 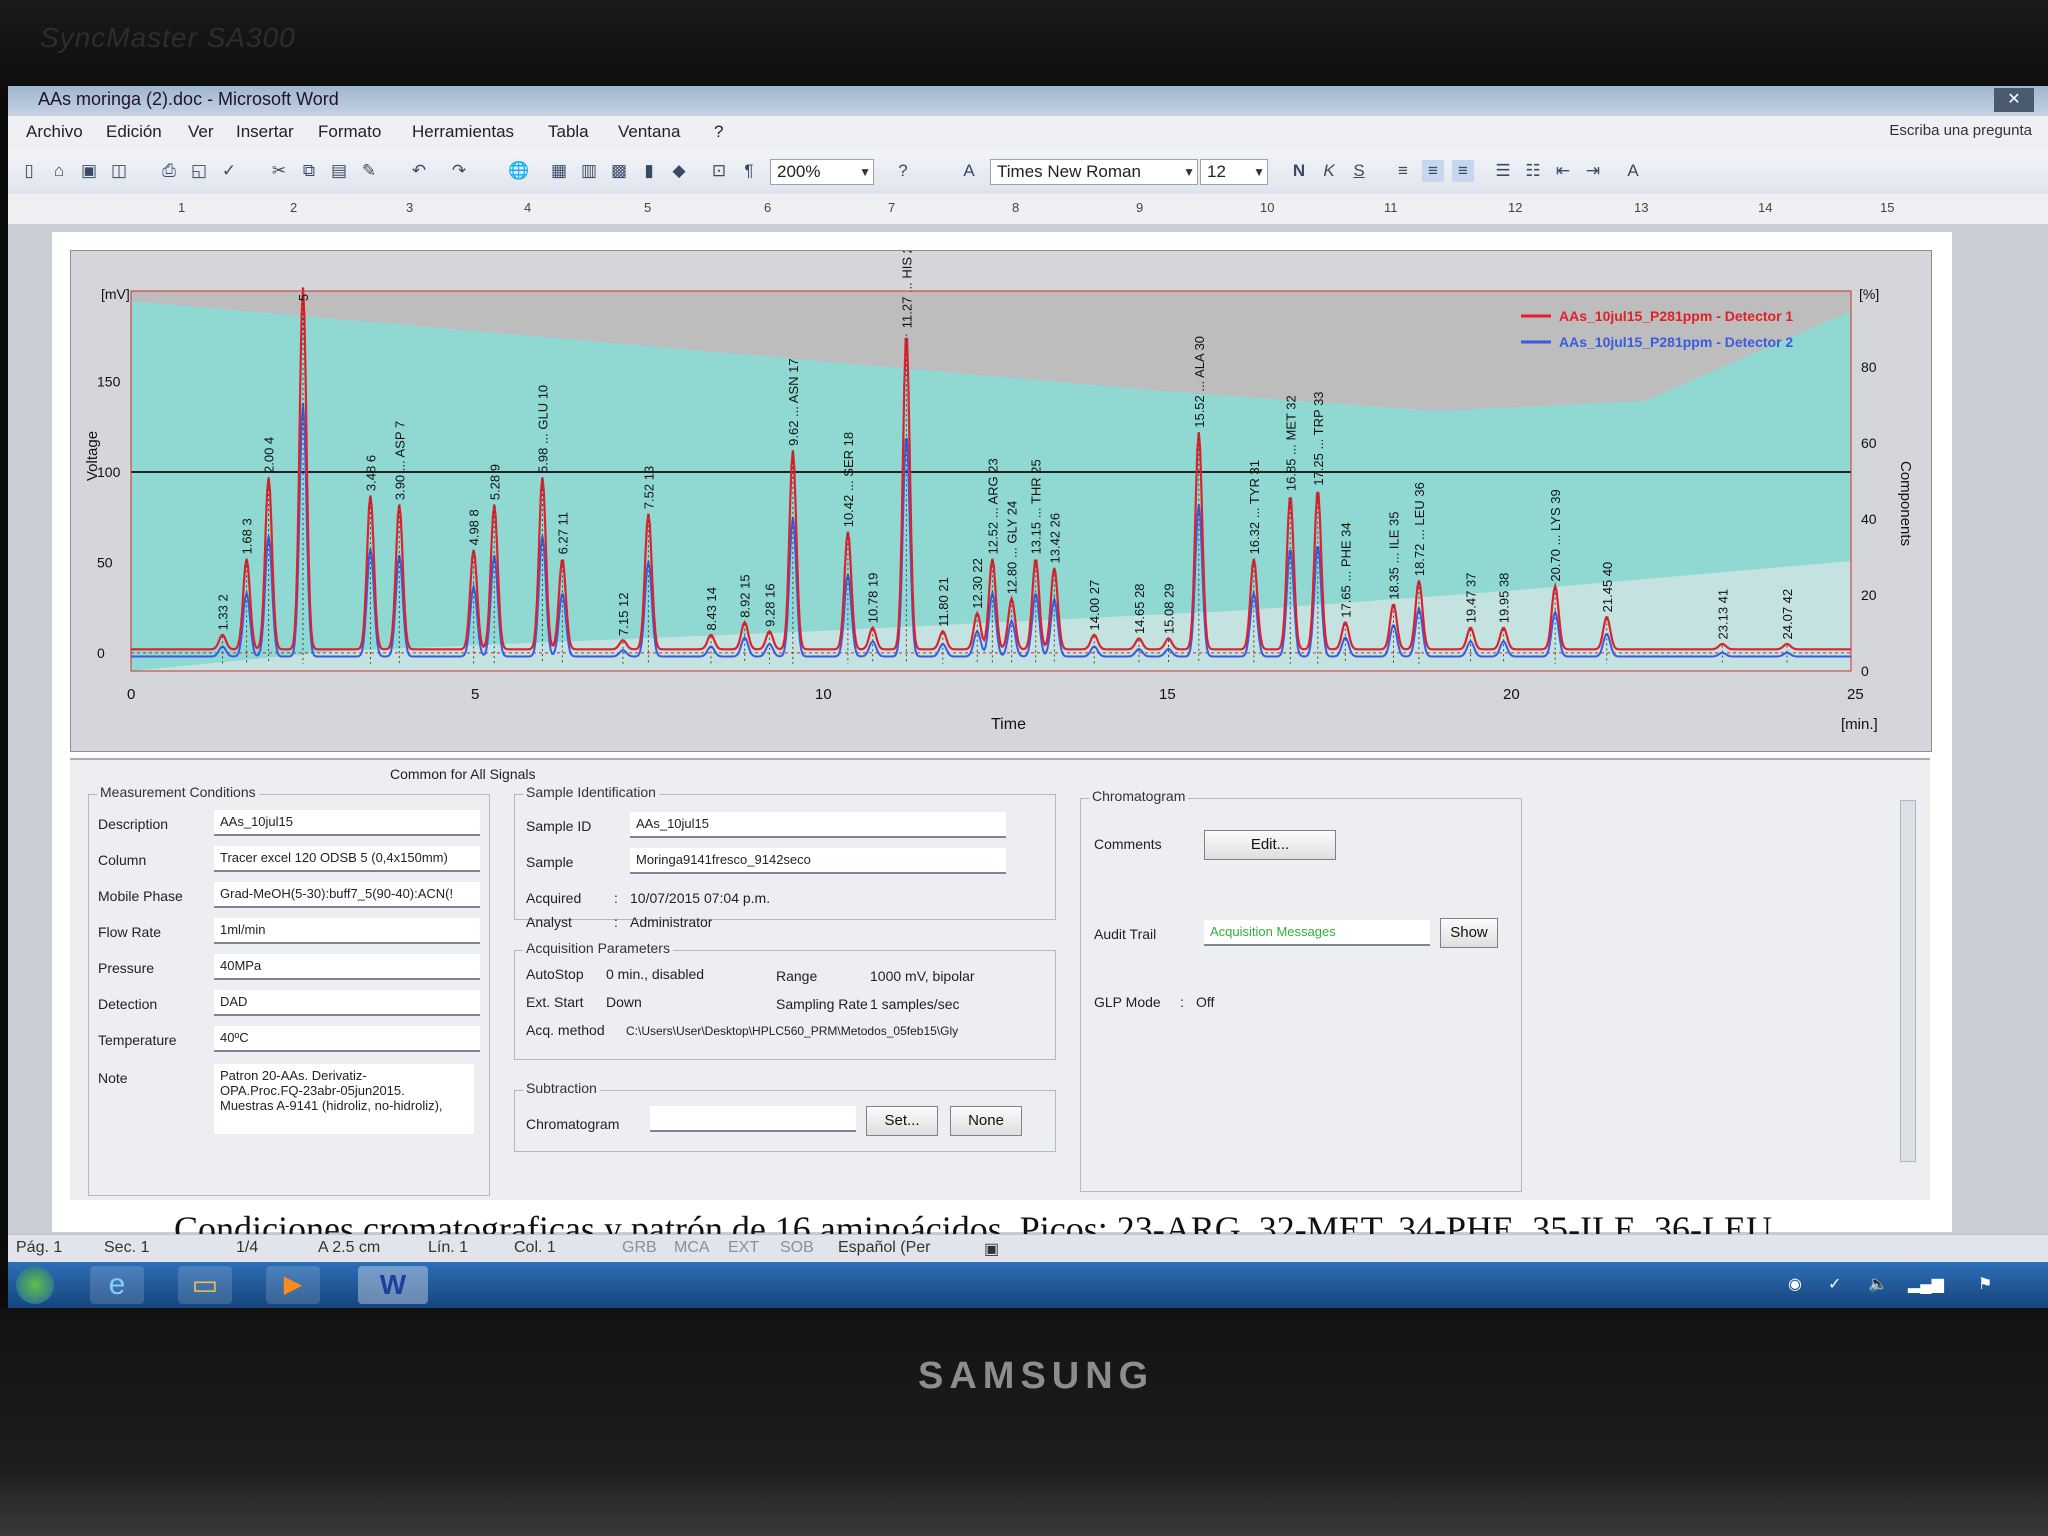 What do you see at coordinates (915, 1004) in the screenshot?
I see `rate-value: 1 samples/sec` at bounding box center [915, 1004].